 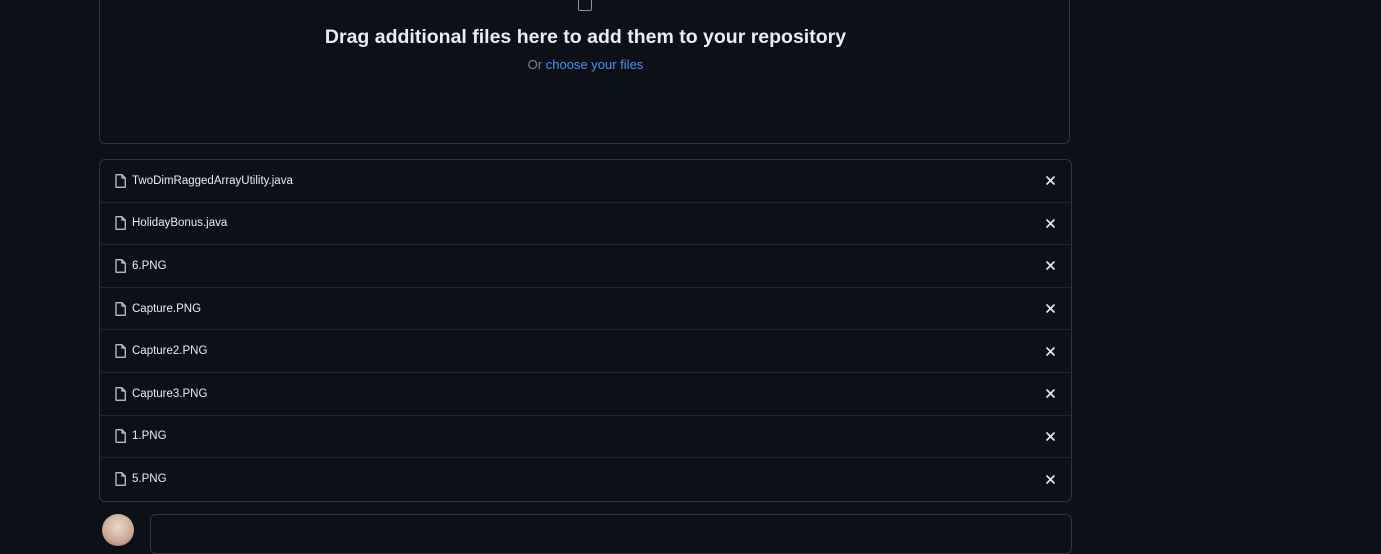 What do you see at coordinates (149, 265) in the screenshot?
I see `file-name: 6.PNG` at bounding box center [149, 265].